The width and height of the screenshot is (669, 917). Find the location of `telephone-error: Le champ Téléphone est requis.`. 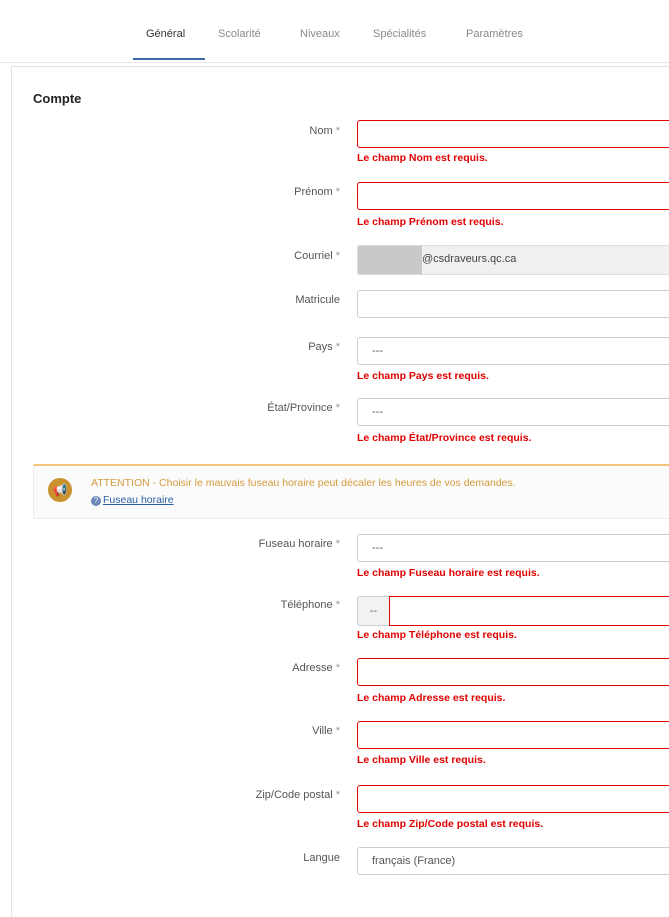

telephone-error: Le champ Téléphone est requis. is located at coordinates (437, 635).